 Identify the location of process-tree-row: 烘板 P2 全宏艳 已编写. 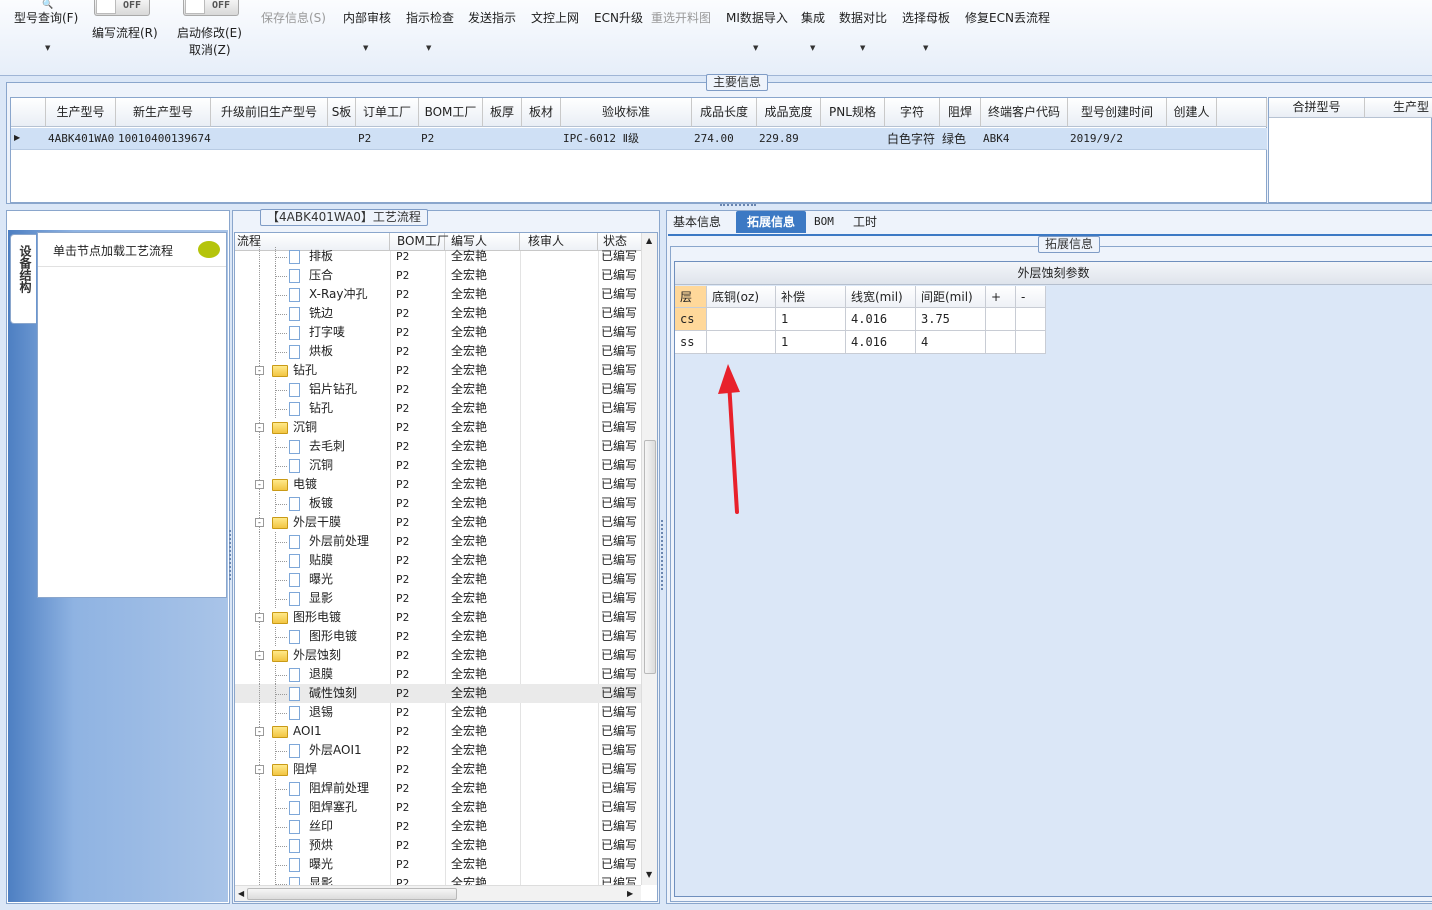
(438, 351).